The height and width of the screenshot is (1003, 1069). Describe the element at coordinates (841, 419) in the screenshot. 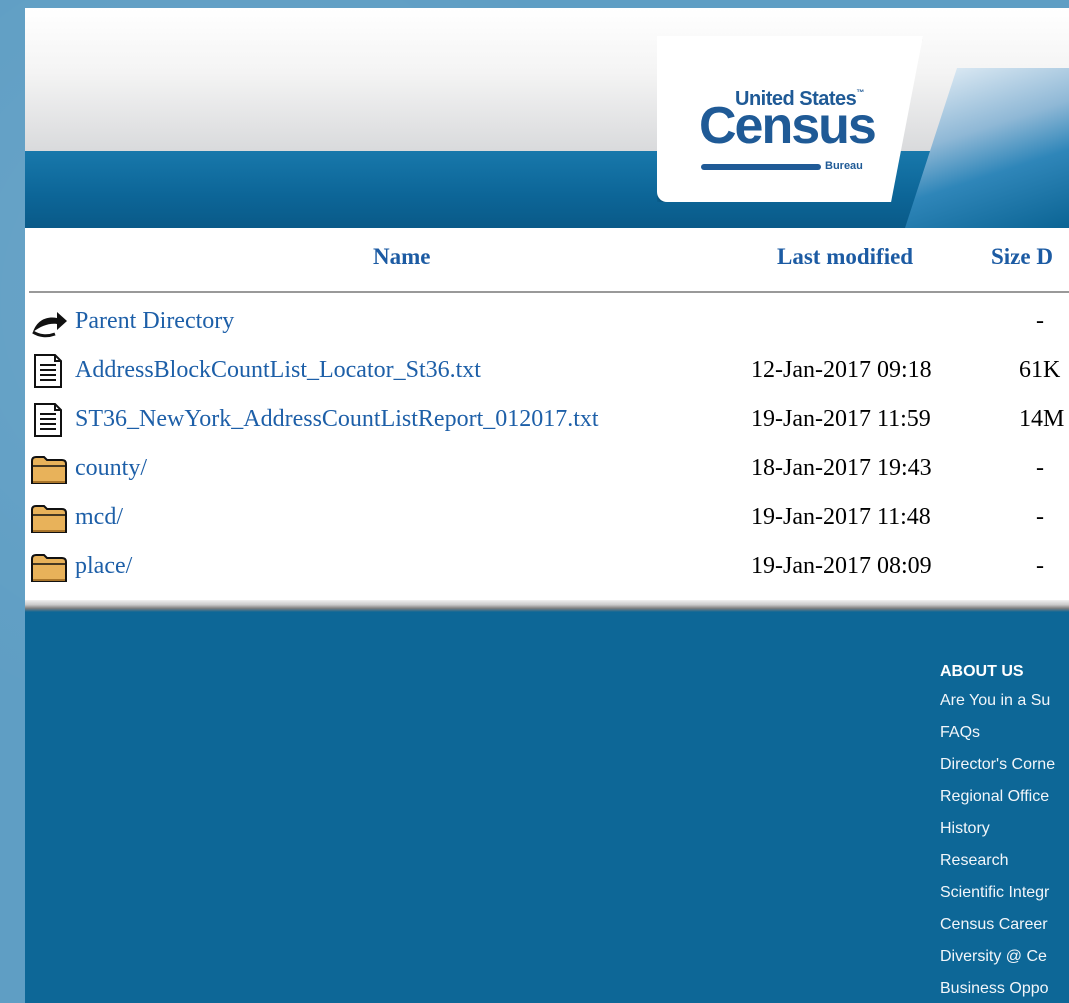

I see `row-date: 19-Jan-2017 11:59` at that location.